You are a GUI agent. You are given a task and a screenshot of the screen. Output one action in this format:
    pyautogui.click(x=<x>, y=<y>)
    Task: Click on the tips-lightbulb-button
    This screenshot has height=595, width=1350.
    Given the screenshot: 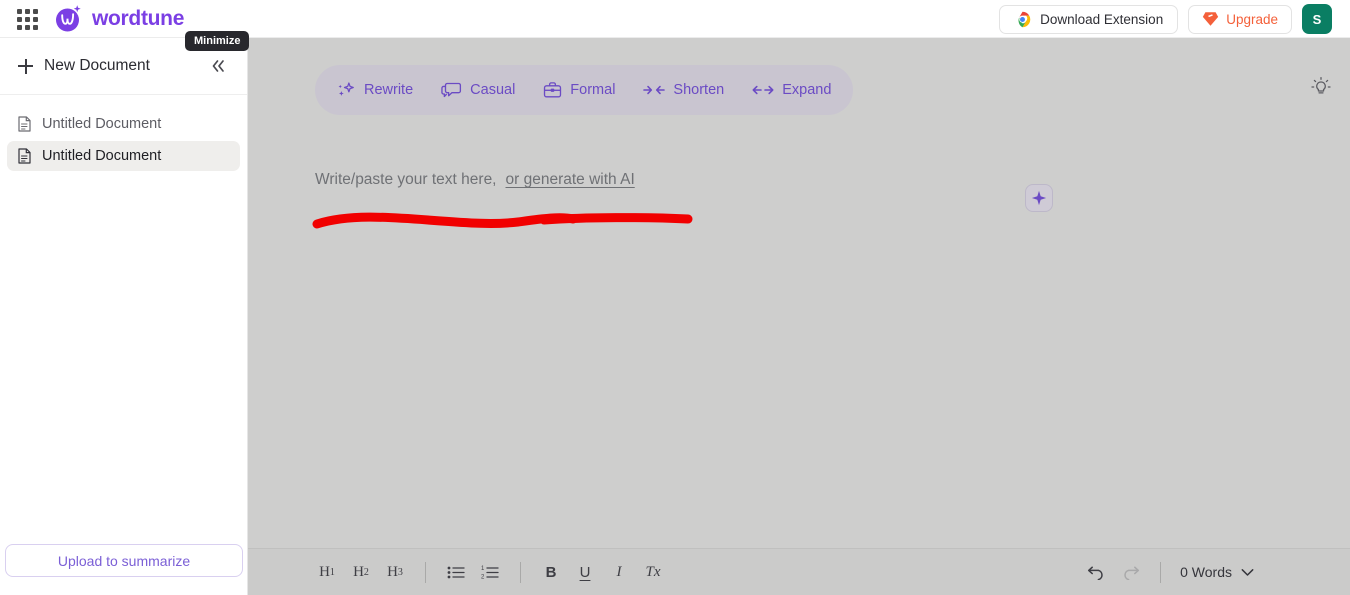 What is the action you would take?
    pyautogui.click(x=1321, y=87)
    